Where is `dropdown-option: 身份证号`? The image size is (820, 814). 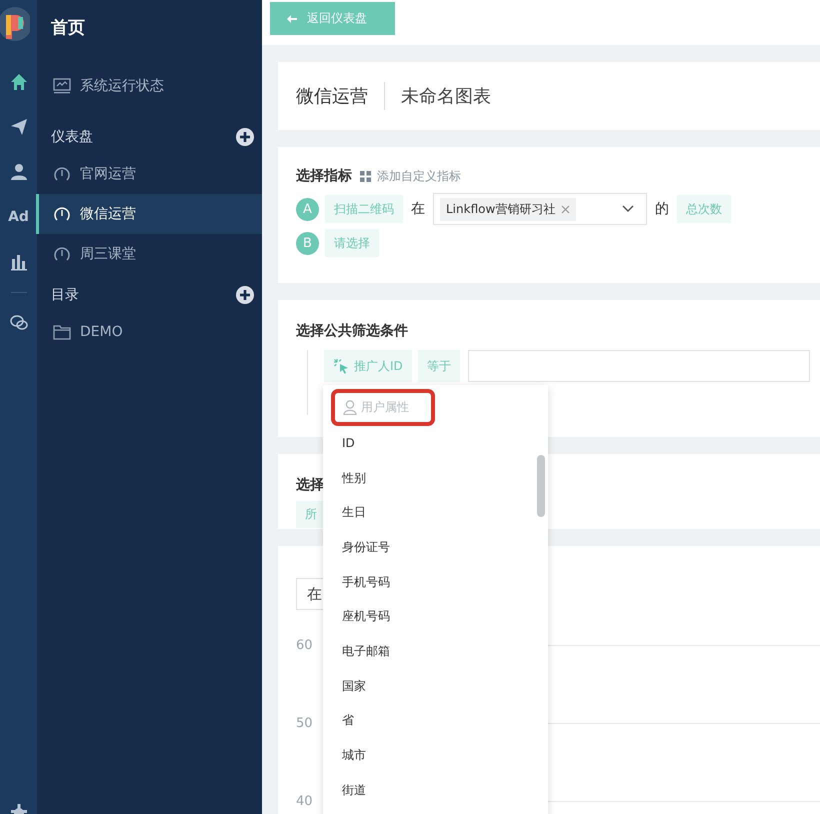 dropdown-option: 身份证号 is located at coordinates (416, 547).